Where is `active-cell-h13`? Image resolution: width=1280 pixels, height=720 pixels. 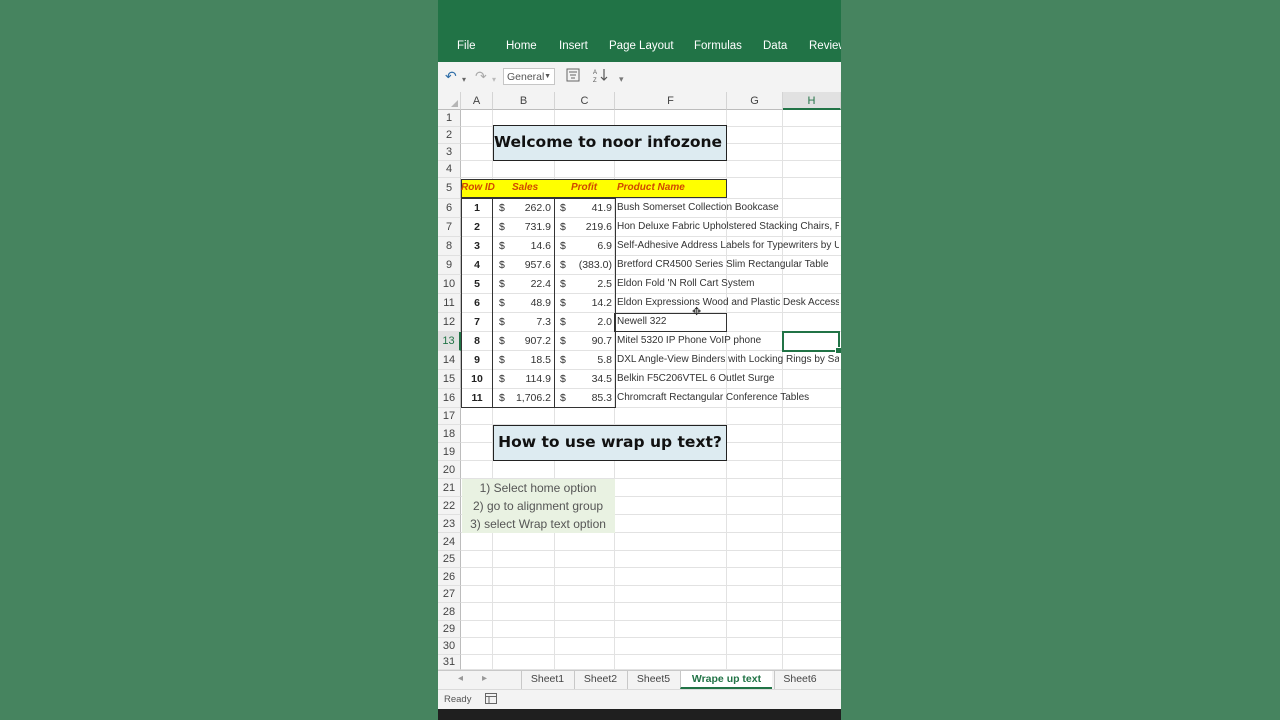
active-cell-h13 is located at coordinates (811, 342).